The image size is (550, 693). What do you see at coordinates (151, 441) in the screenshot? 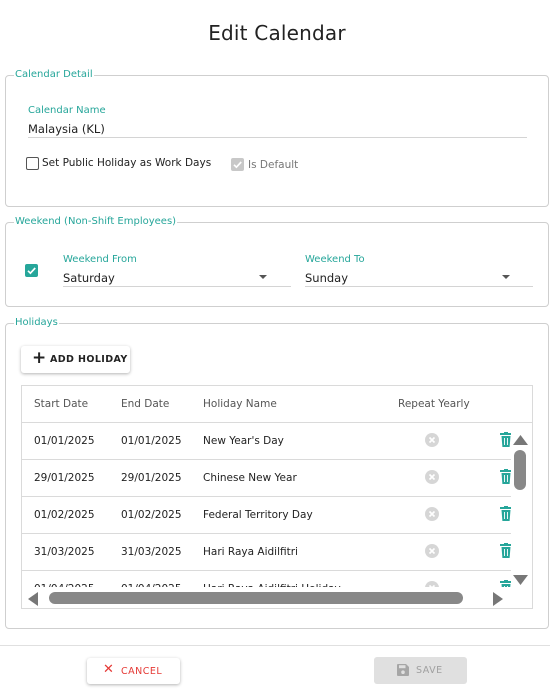
I see `cell-end-date: 01/01/2025` at bounding box center [151, 441].